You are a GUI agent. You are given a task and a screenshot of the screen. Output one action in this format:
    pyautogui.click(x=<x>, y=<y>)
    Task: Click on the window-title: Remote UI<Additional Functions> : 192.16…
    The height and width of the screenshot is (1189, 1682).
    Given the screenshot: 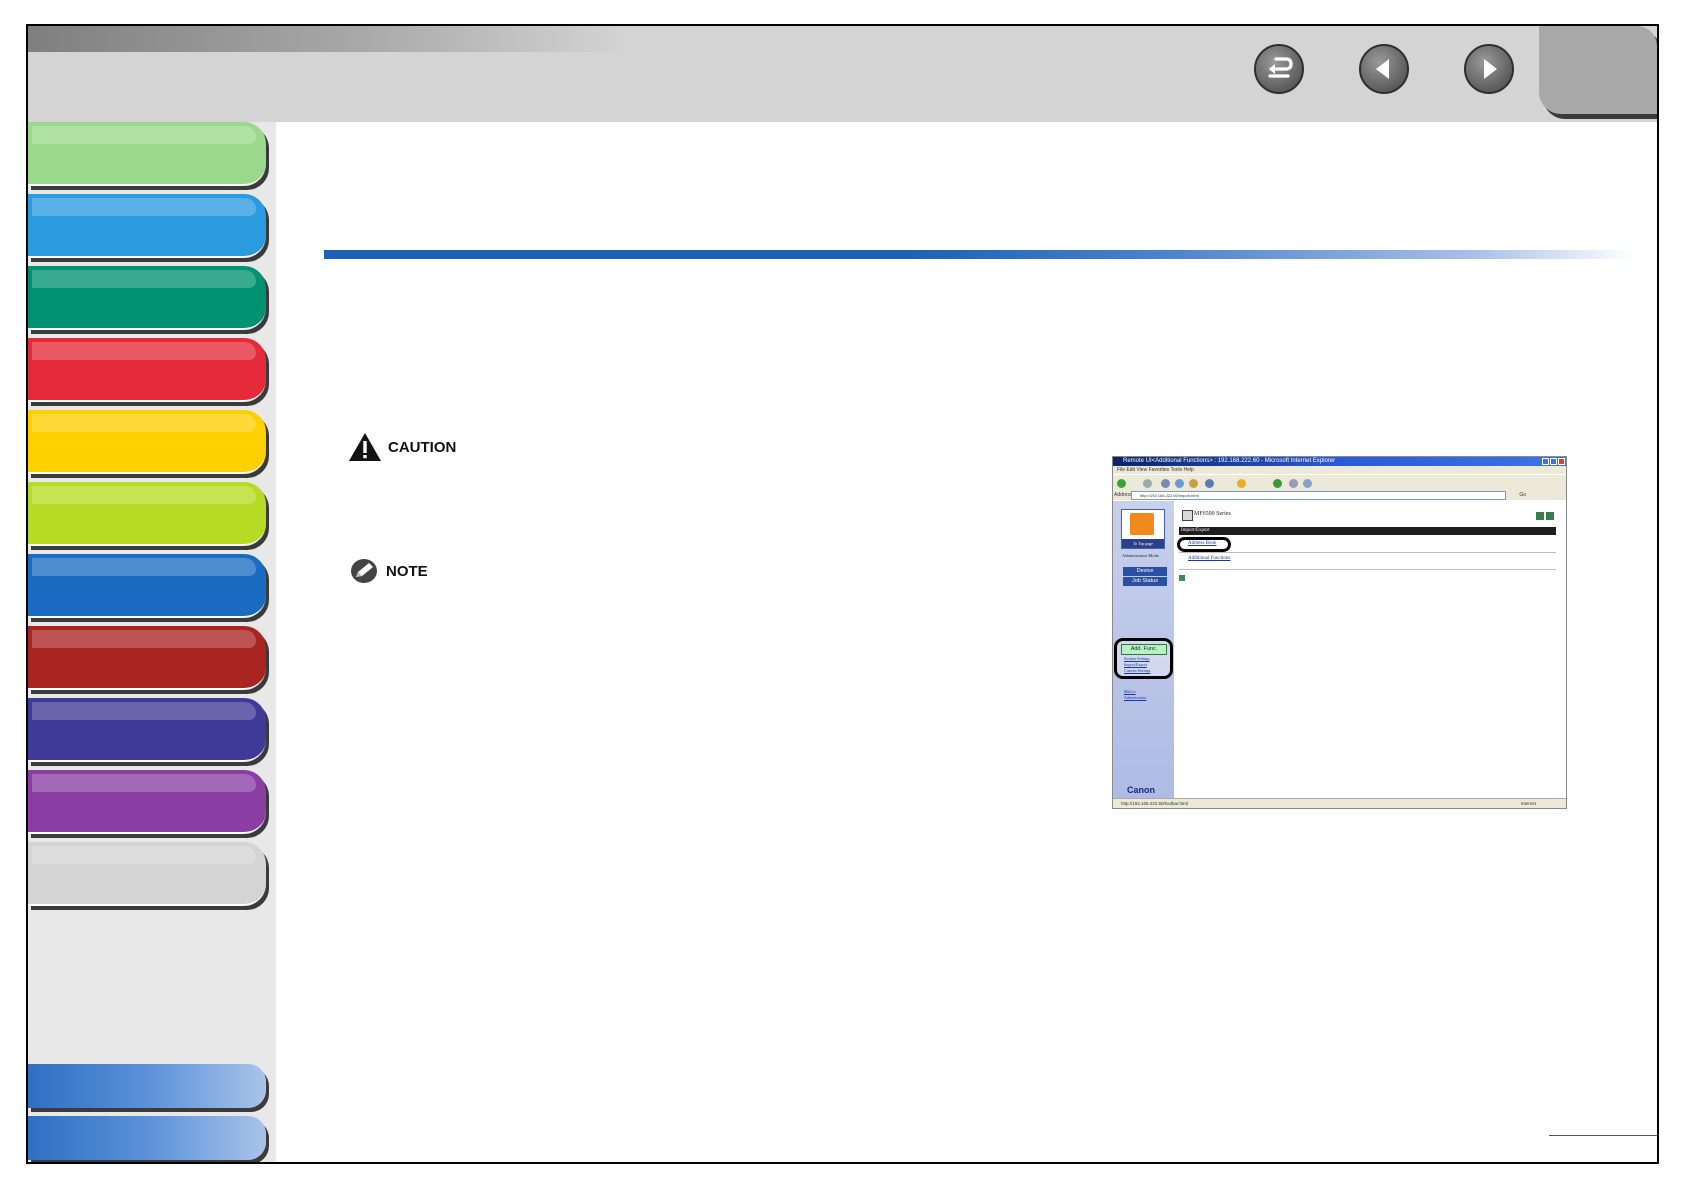 What is the action you would take?
    pyautogui.click(x=1339, y=461)
    